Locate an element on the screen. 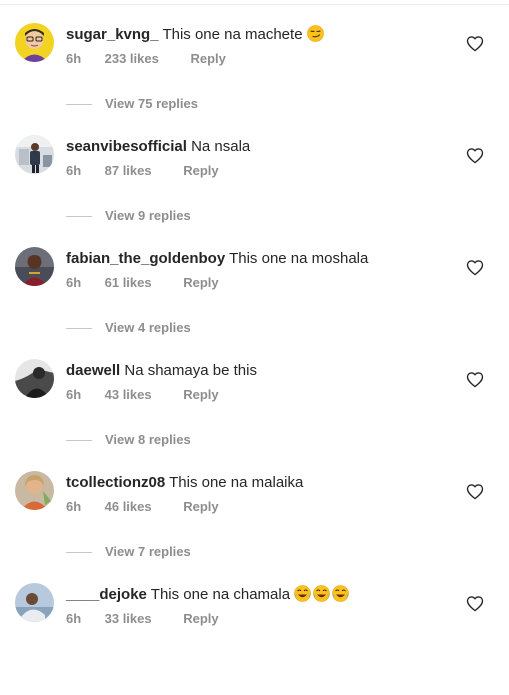 The height and width of the screenshot is (695, 509). comment-username: ____dejoke is located at coordinates (106, 594).